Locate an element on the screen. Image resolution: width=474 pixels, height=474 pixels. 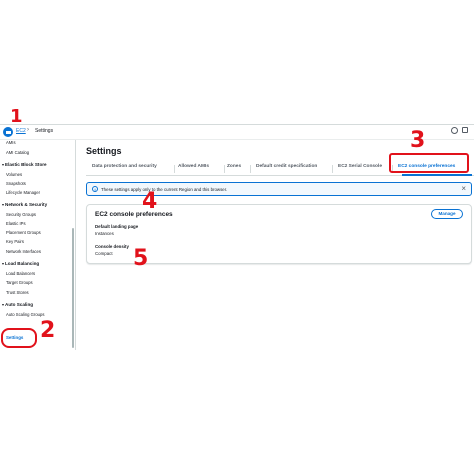
annotation-number-5: 5 is located at coordinates (141, 258).